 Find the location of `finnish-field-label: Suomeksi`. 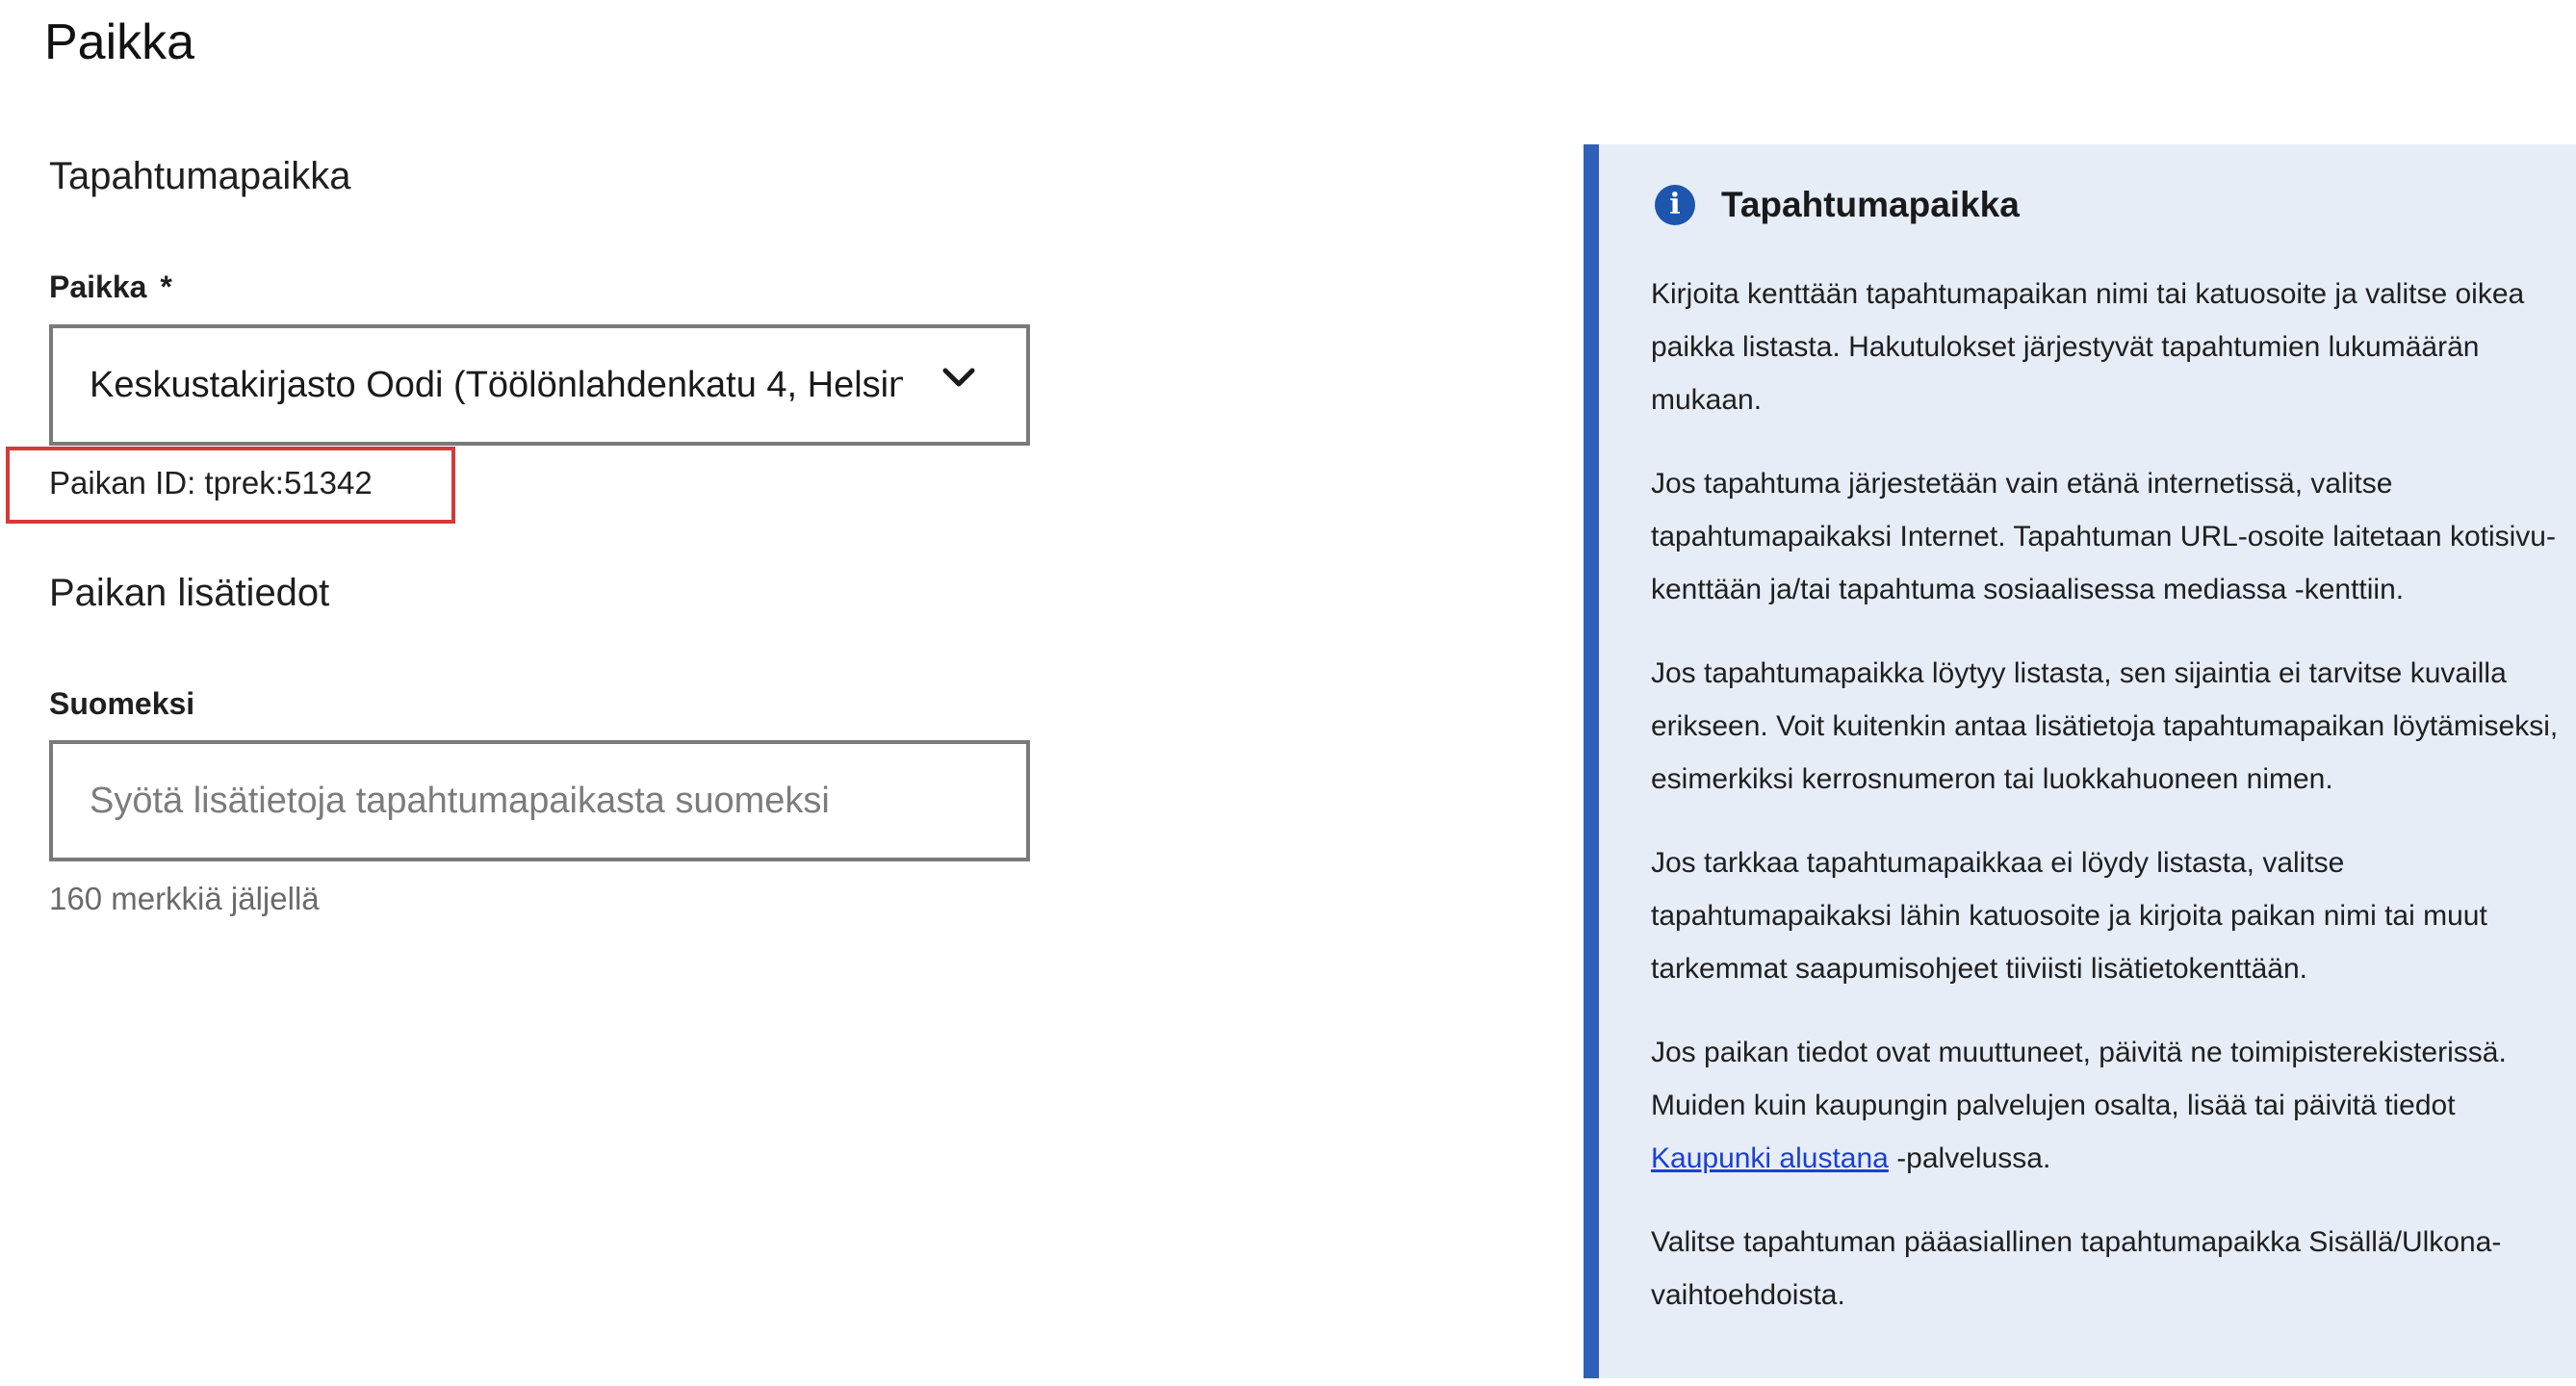

finnish-field-label: Suomeksi is located at coordinates (122, 703).